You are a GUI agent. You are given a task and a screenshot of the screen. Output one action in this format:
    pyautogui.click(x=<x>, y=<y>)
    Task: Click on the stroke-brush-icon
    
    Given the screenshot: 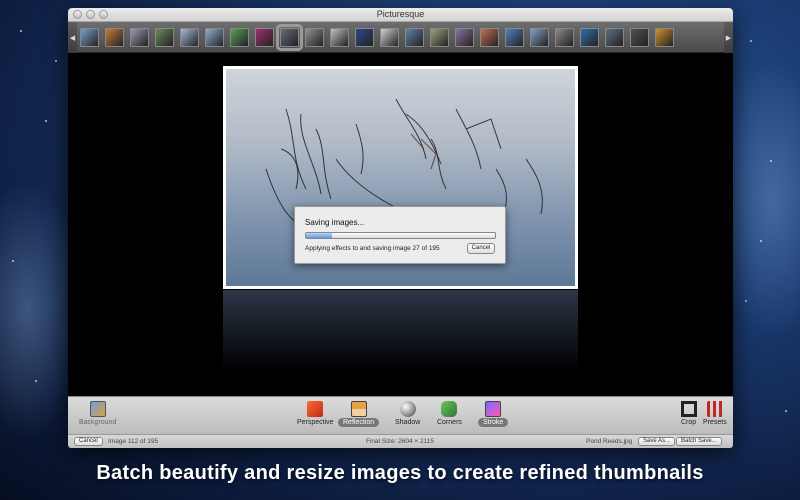 What is the action you would take?
    pyautogui.click(x=493, y=409)
    